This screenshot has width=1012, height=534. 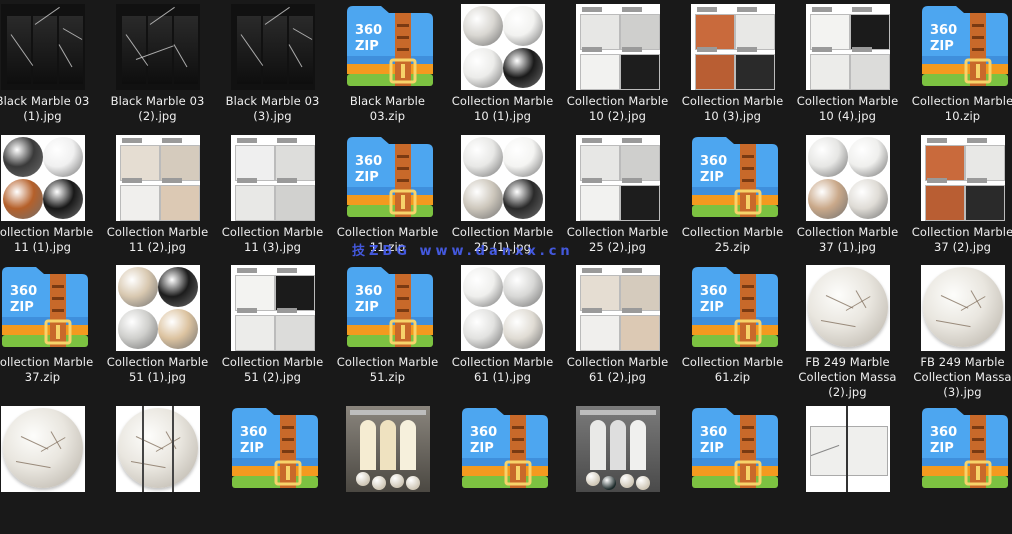 What do you see at coordinates (958, 331) in the screenshot?
I see `file-item: FB 249 Marble Collection Massa (3).jpg` at bounding box center [958, 331].